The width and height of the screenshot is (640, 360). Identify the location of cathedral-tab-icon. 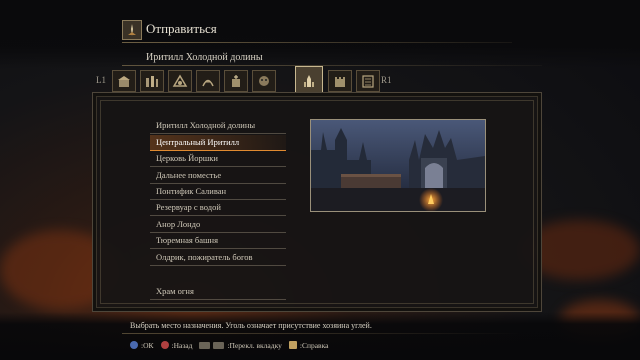
(236, 81).